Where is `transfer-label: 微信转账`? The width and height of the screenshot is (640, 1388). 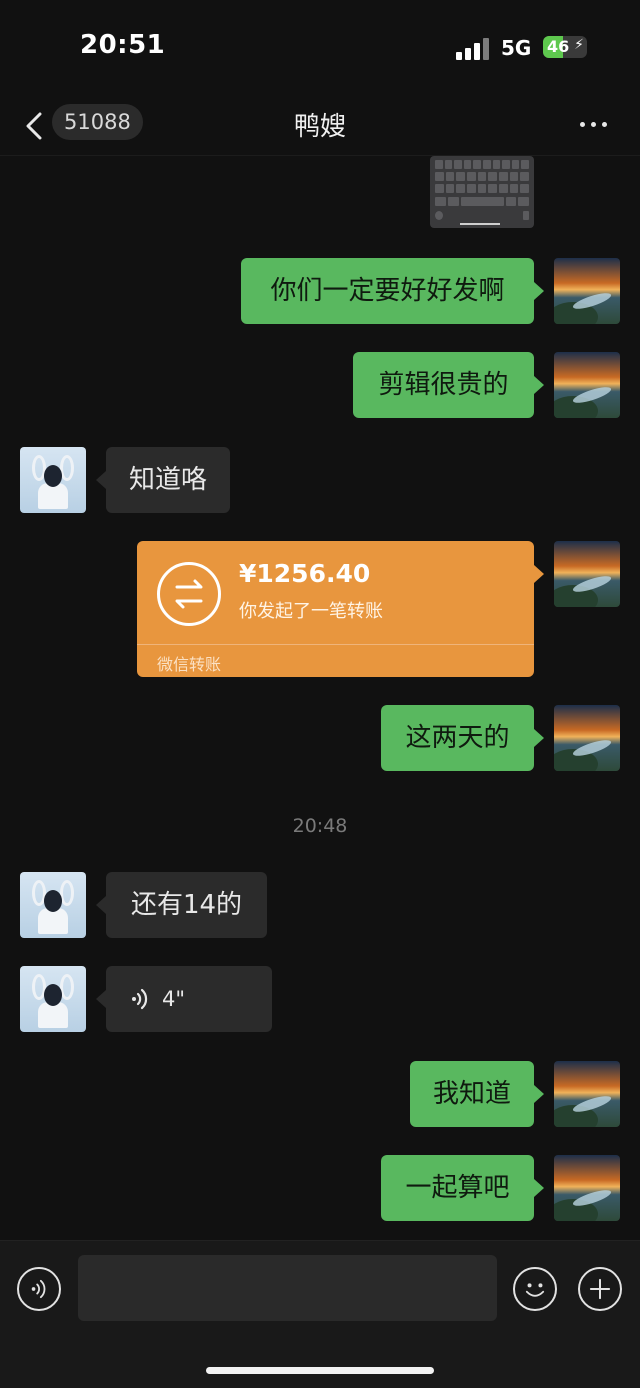 transfer-label: 微信转账 is located at coordinates (189, 664).